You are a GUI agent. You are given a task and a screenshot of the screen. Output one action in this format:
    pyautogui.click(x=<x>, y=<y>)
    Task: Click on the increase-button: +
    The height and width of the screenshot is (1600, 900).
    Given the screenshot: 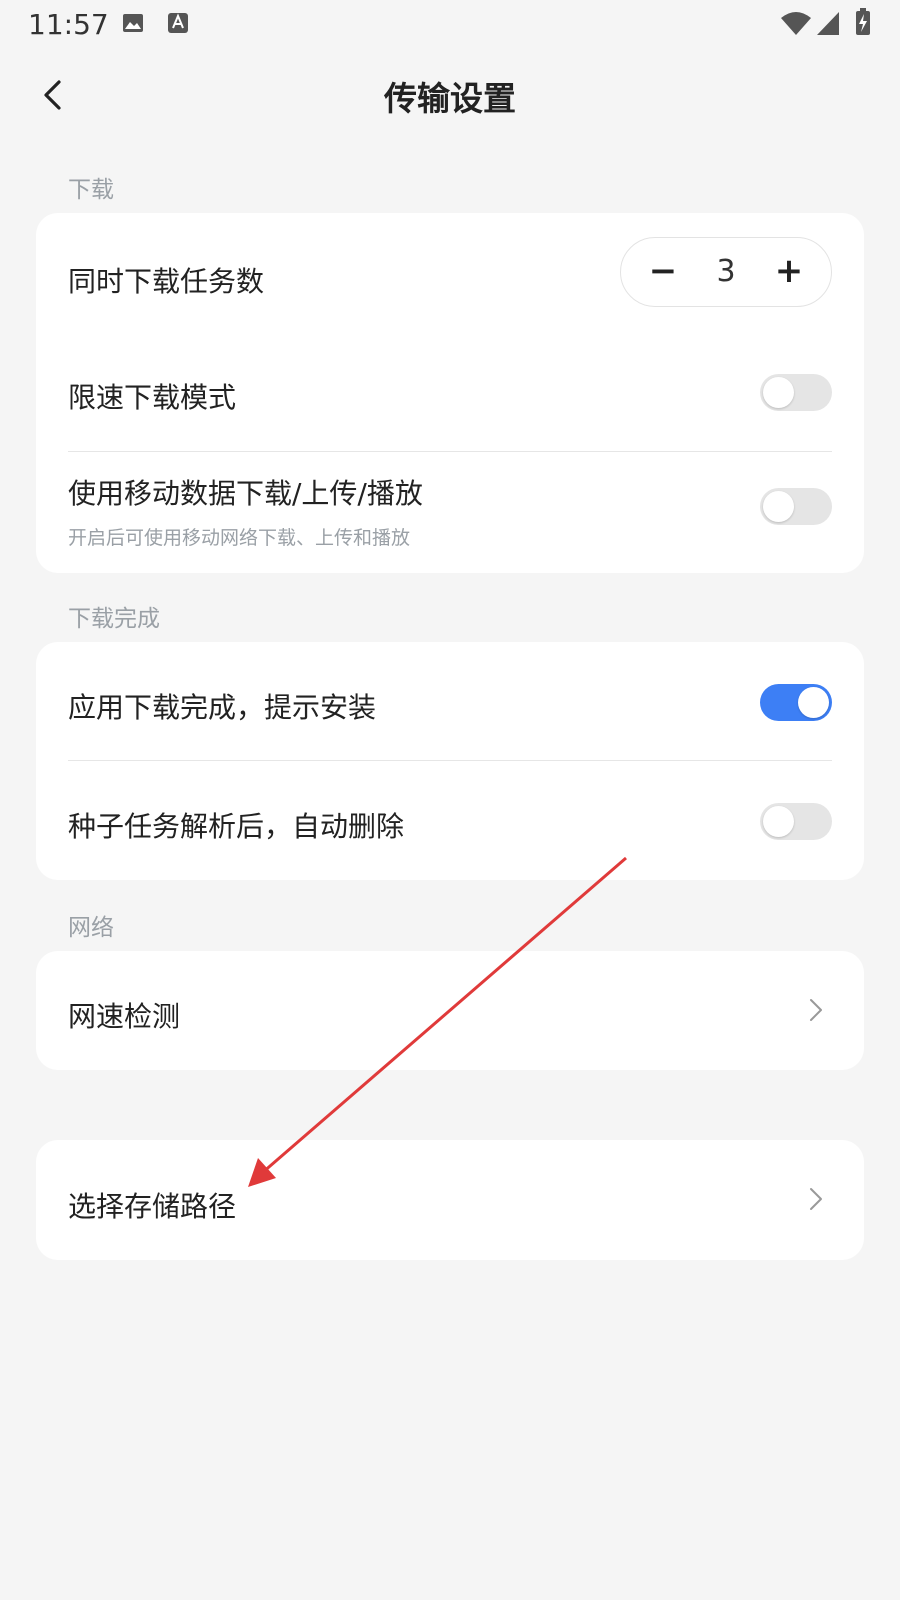 What is the action you would take?
    pyautogui.click(x=789, y=272)
    